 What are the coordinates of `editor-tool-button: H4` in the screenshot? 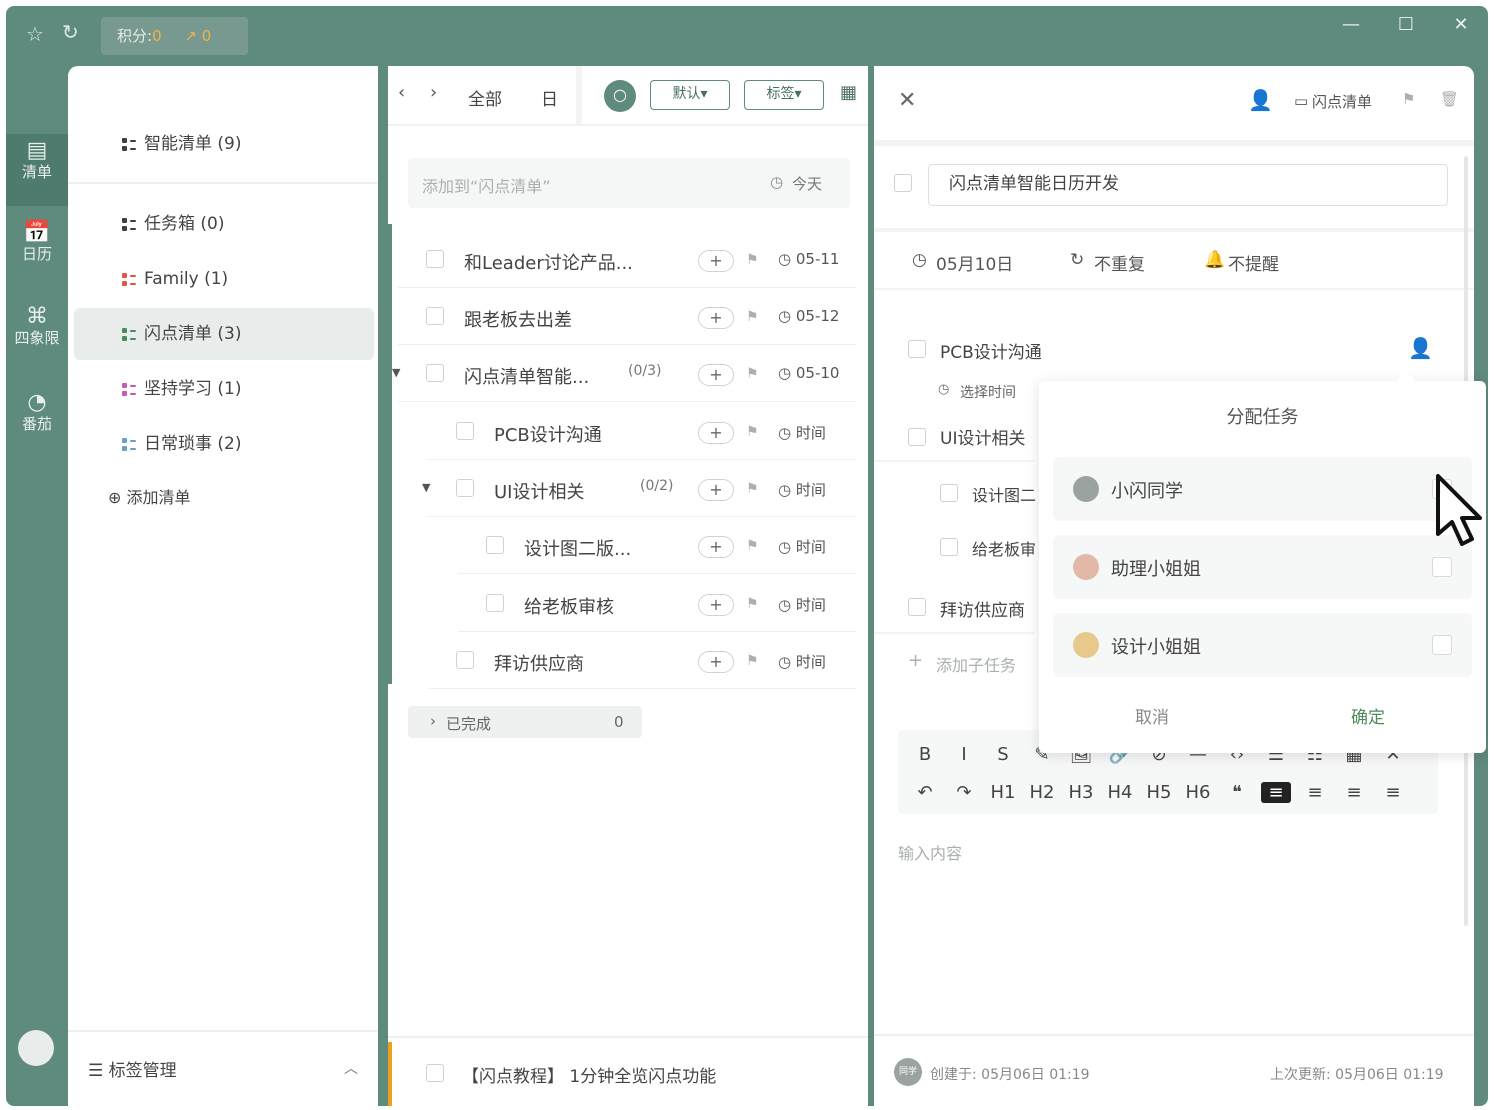 It's located at (1120, 792).